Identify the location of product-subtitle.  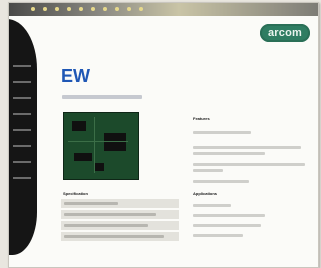
(102, 97).